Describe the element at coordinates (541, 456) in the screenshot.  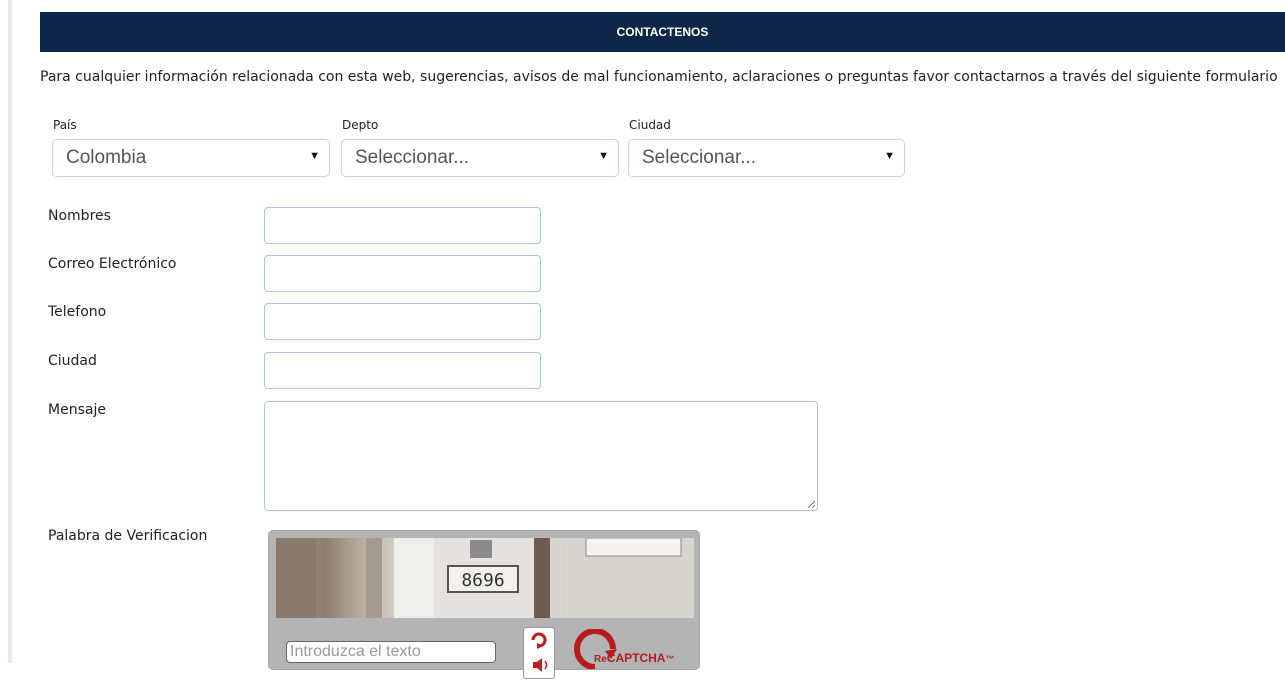
I see `message-textarea` at that location.